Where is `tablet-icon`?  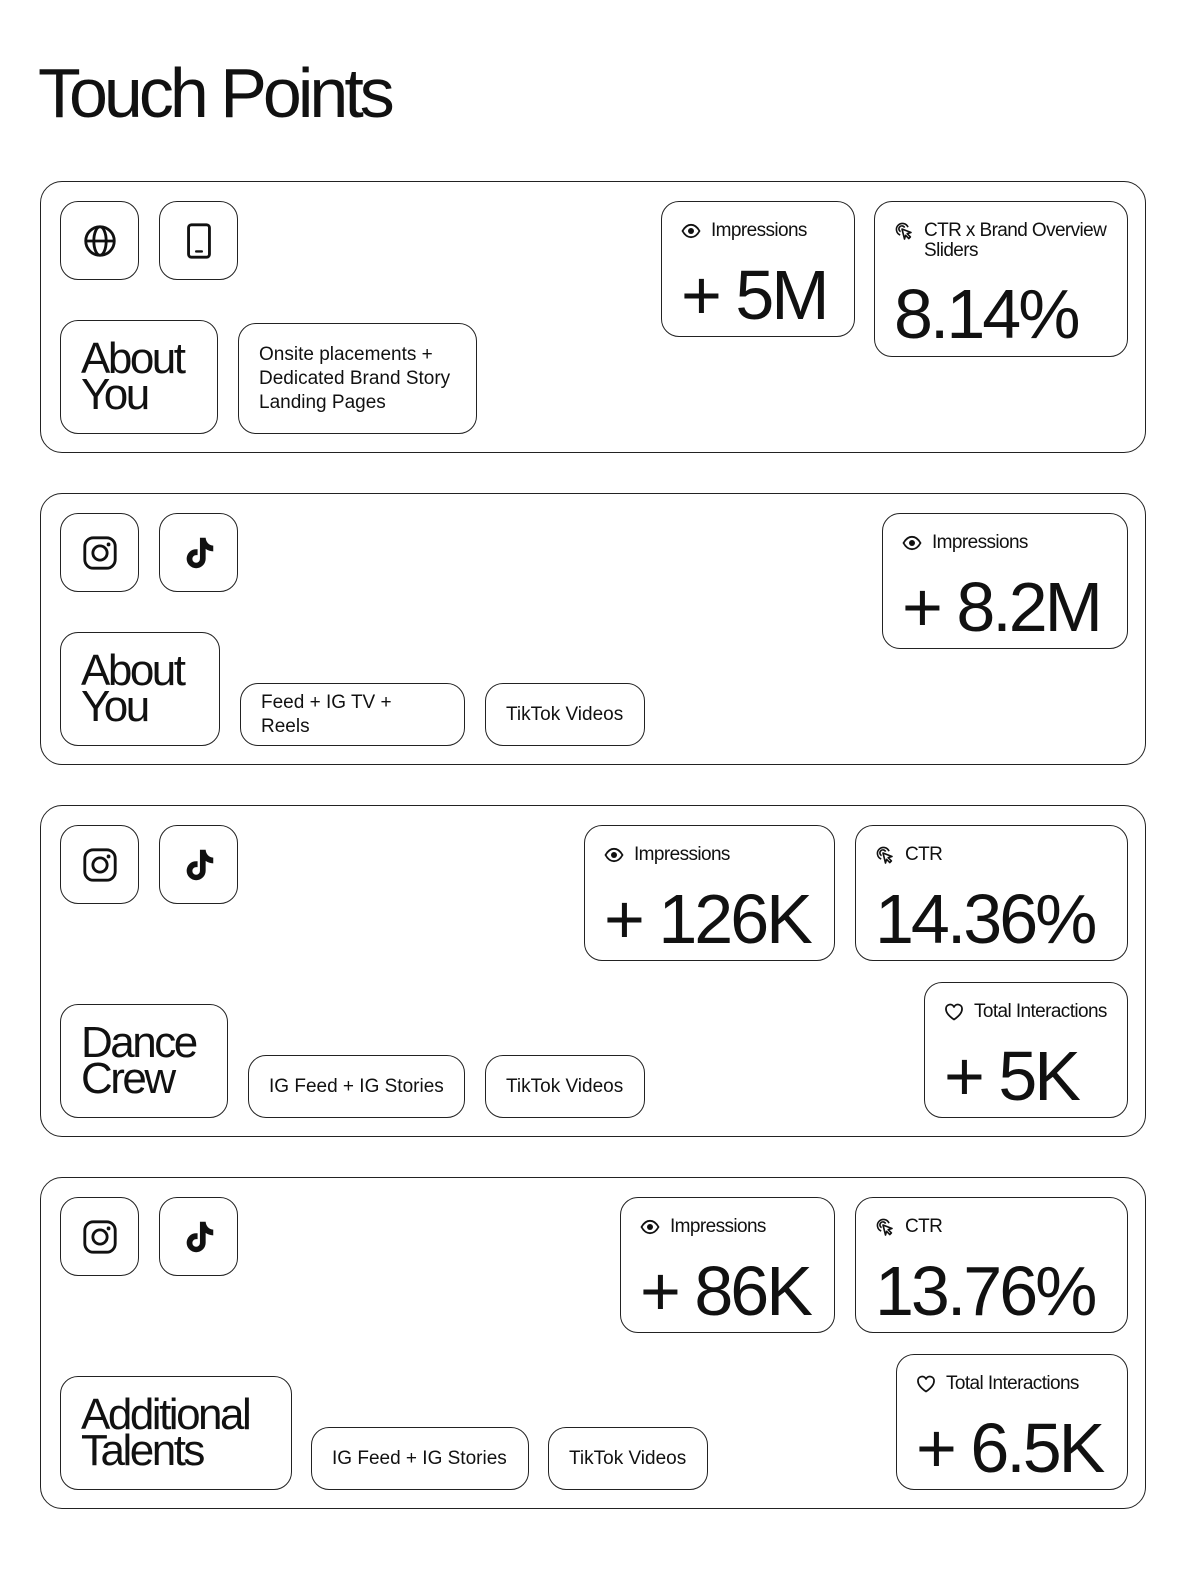
tablet-icon is located at coordinates (198, 240).